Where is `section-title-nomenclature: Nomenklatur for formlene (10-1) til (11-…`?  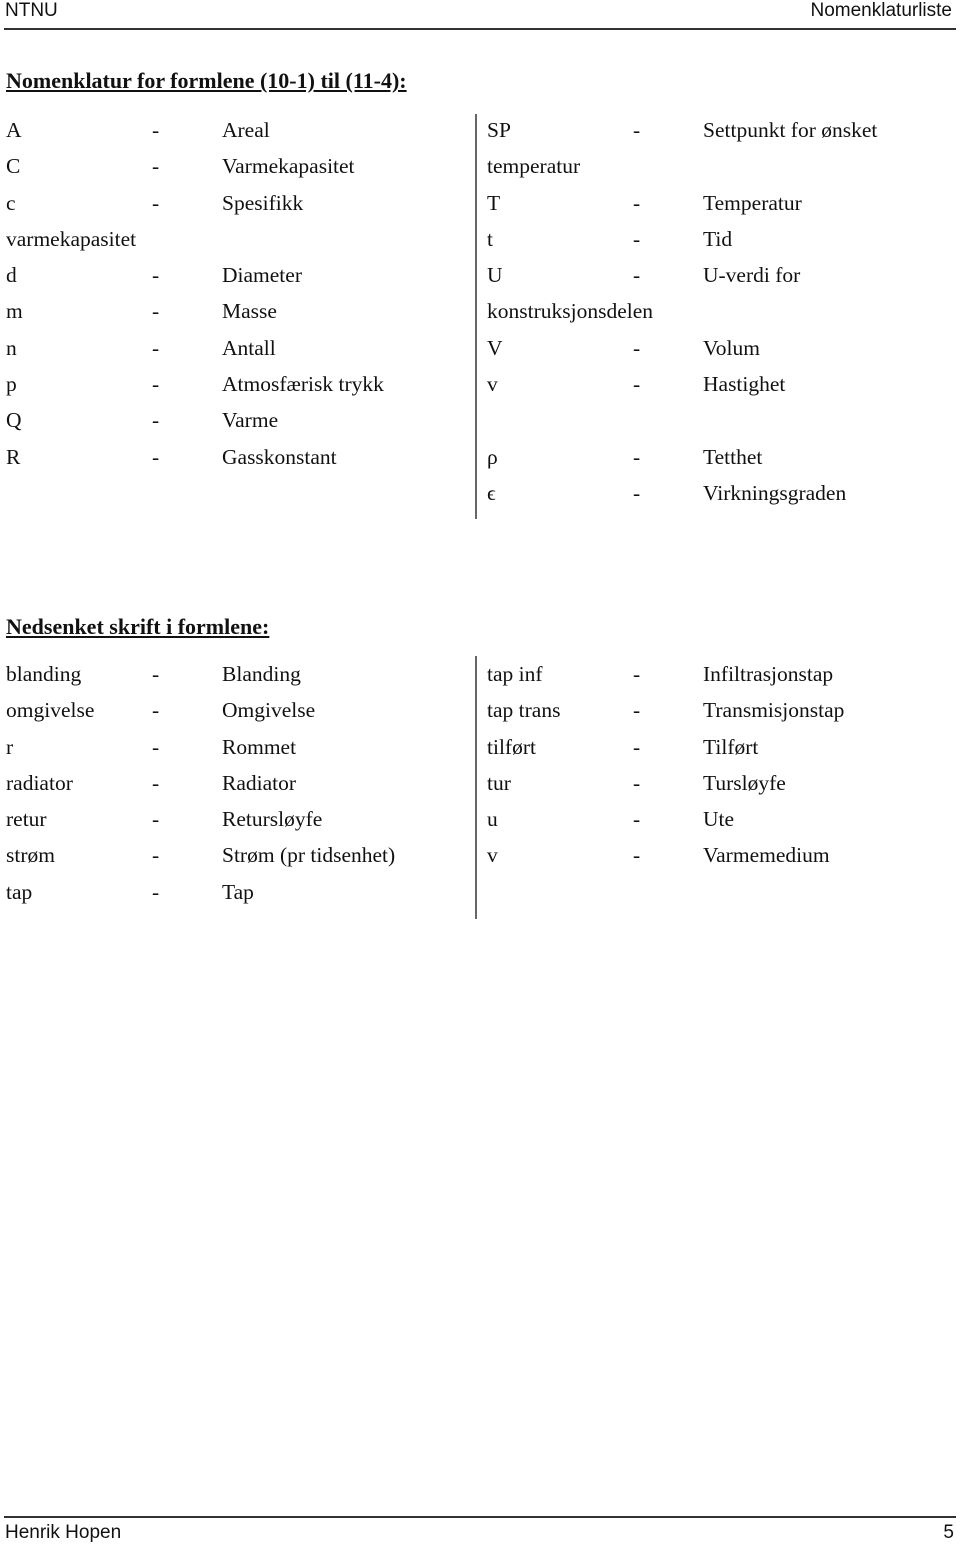 section-title-nomenclature: Nomenklatur for formlene (10-1) til (11-… is located at coordinates (206, 80).